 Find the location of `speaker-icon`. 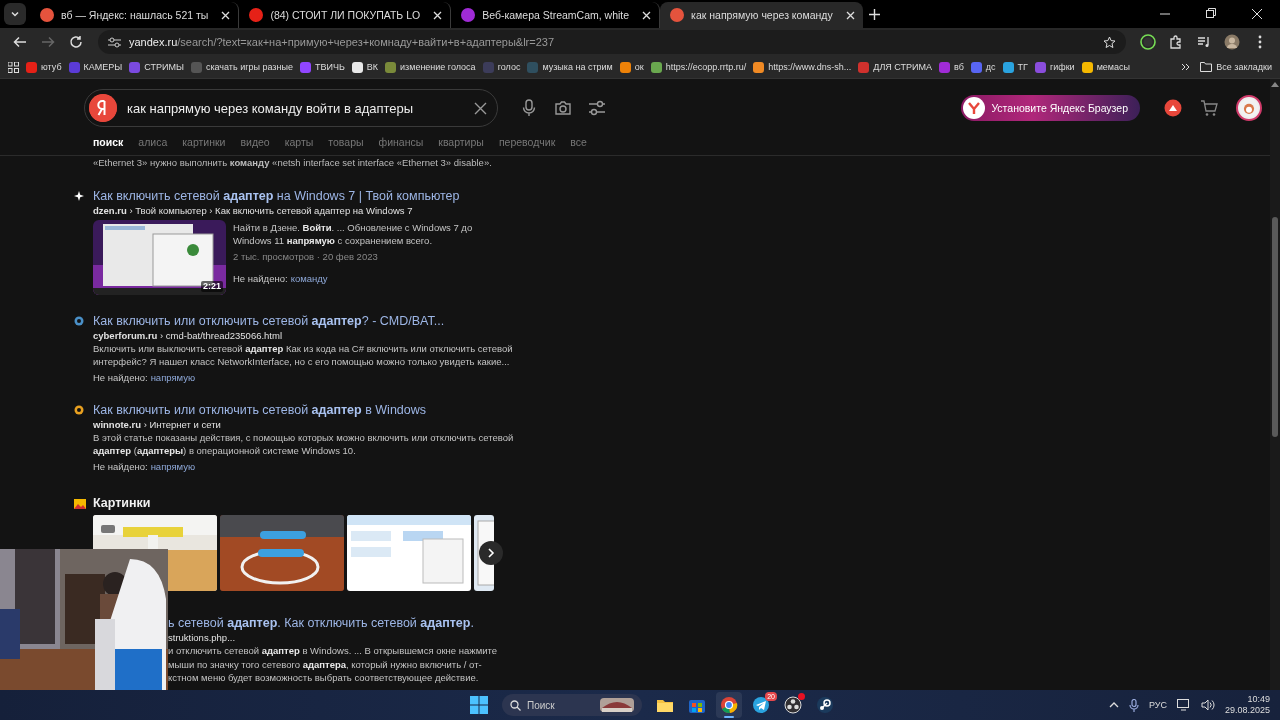

speaker-icon is located at coordinates (1207, 705).